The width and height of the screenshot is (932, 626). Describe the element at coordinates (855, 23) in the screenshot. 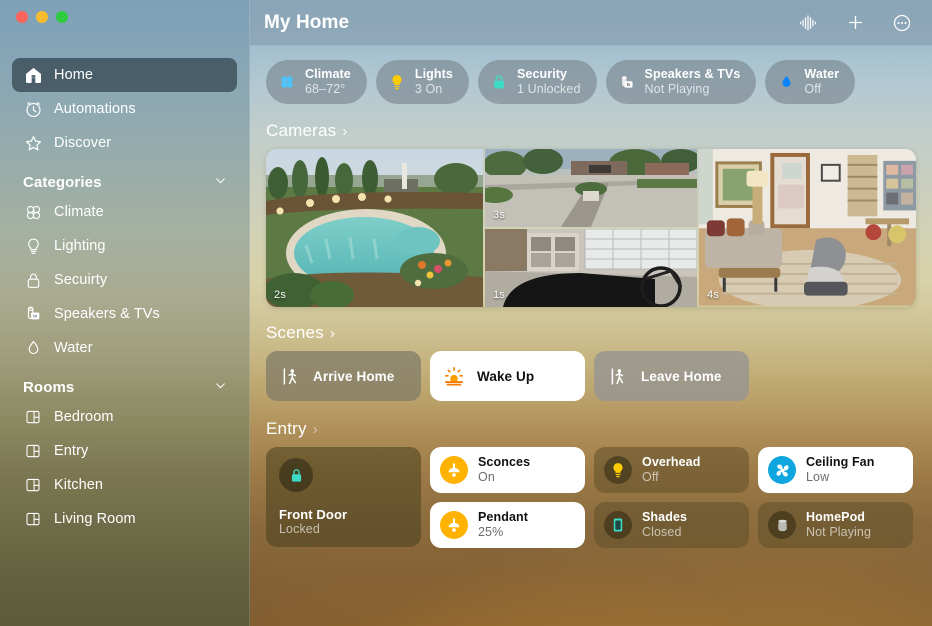

I see `add-button` at that location.